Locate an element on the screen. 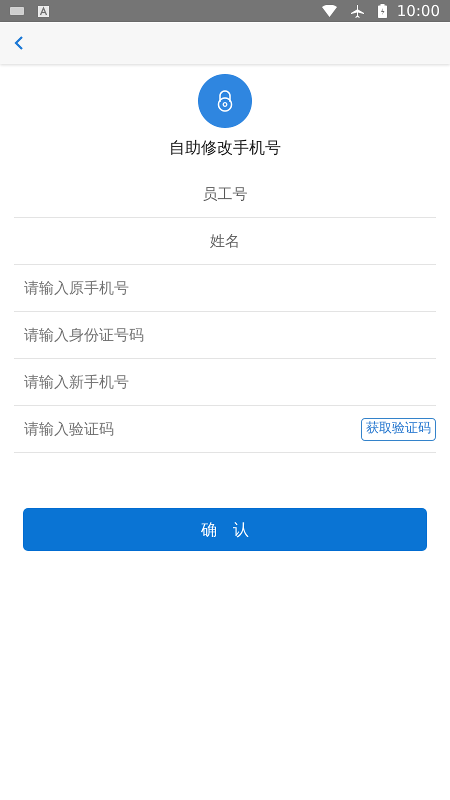 The image size is (450, 800). airplane-icon is located at coordinates (357, 11).